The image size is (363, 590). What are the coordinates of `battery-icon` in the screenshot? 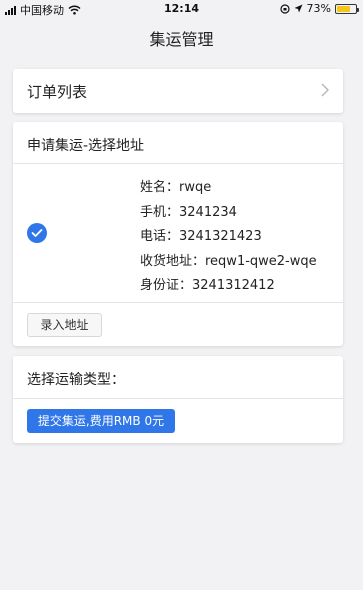 It's located at (347, 8).